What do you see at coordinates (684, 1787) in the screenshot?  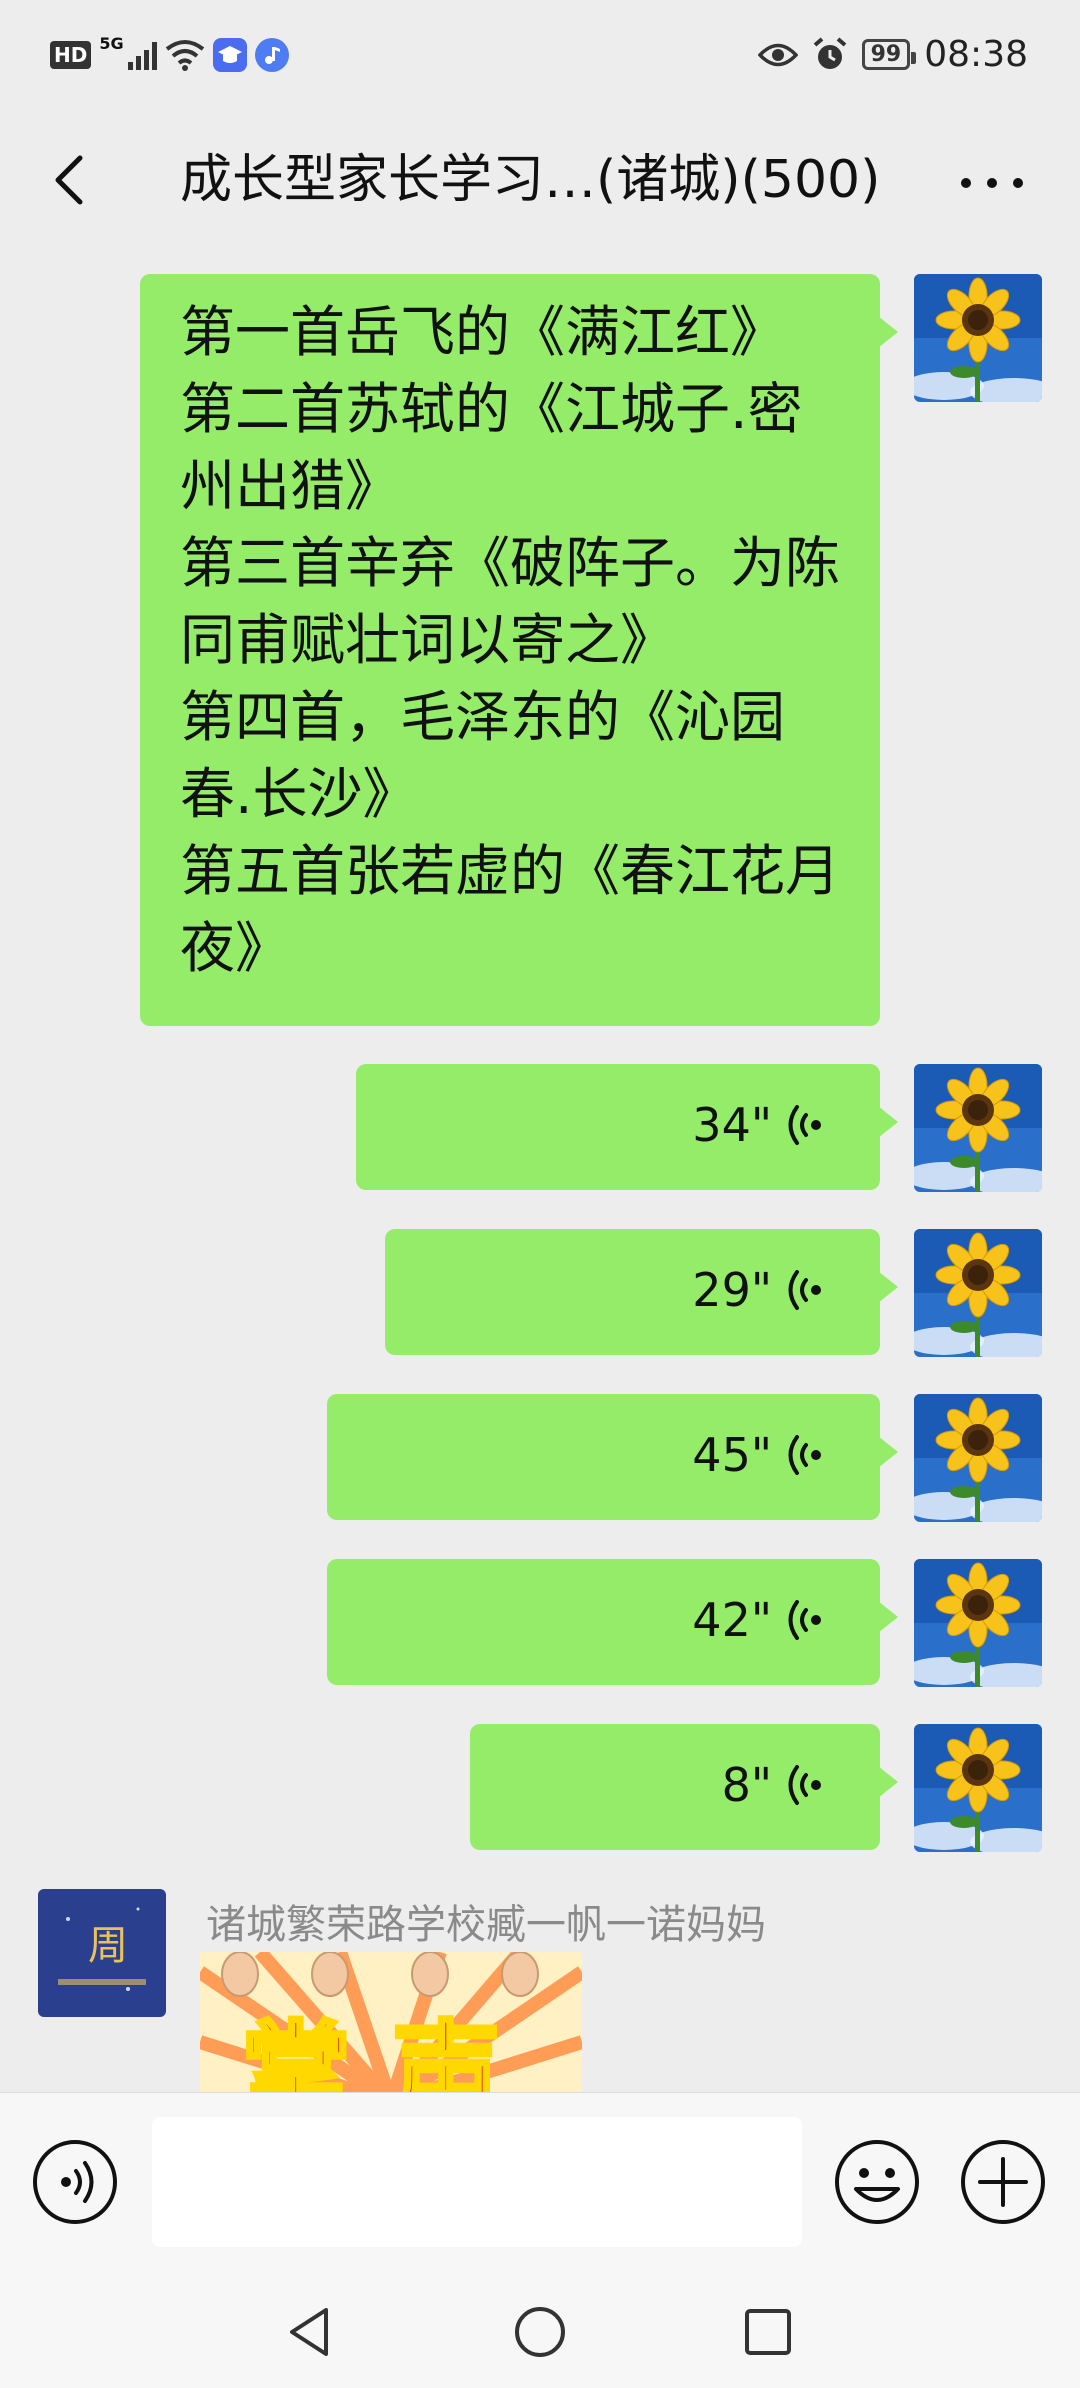 I see `voice-message-bubble: 8"` at bounding box center [684, 1787].